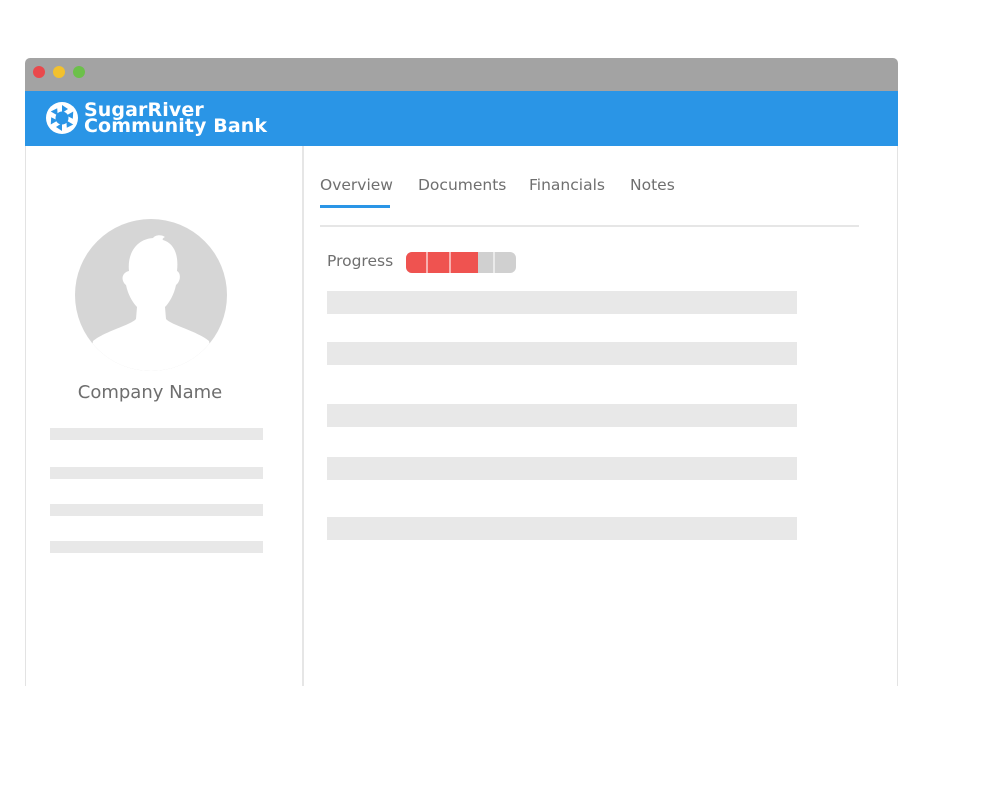 This screenshot has width=1000, height=800. I want to click on window-minimize-button, so click(59, 72).